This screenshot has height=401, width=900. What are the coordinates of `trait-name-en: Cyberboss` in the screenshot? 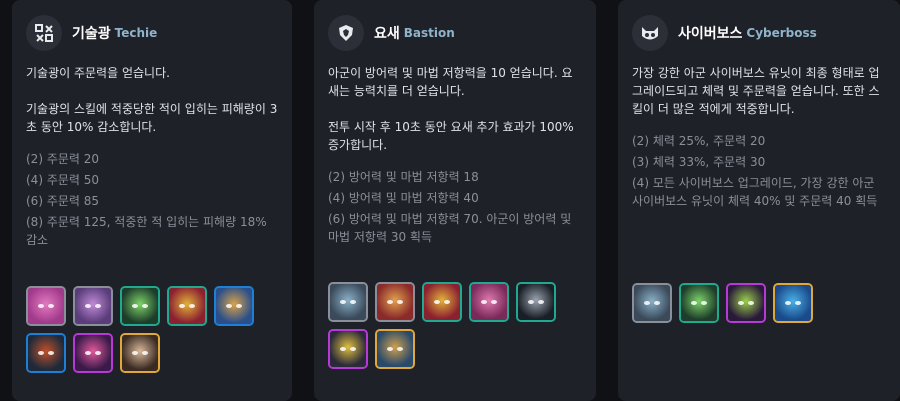 It's located at (781, 33).